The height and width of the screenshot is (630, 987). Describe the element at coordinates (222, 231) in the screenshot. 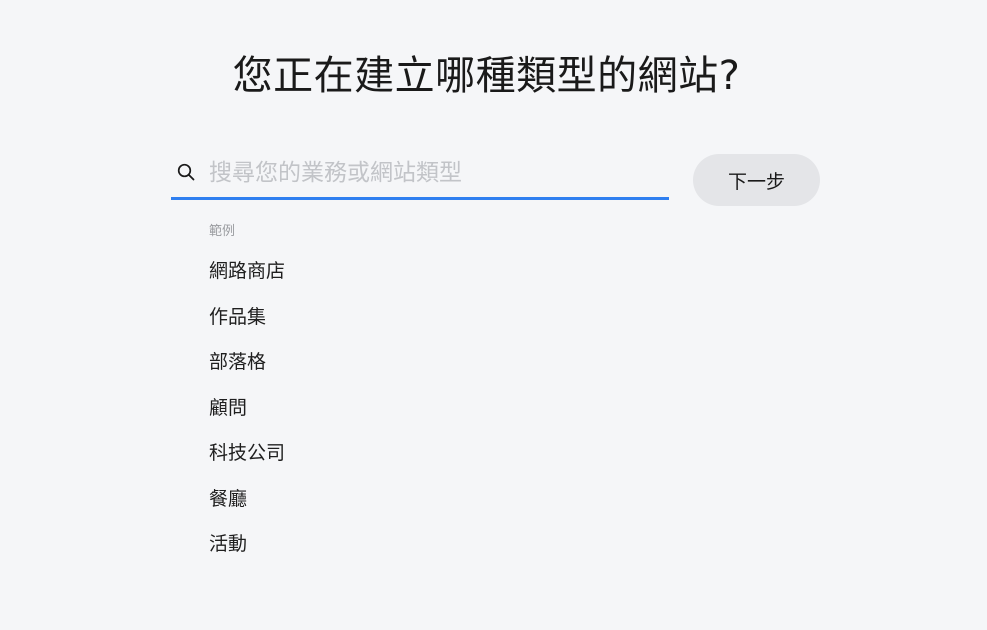

I see `examples-label: 範例` at that location.